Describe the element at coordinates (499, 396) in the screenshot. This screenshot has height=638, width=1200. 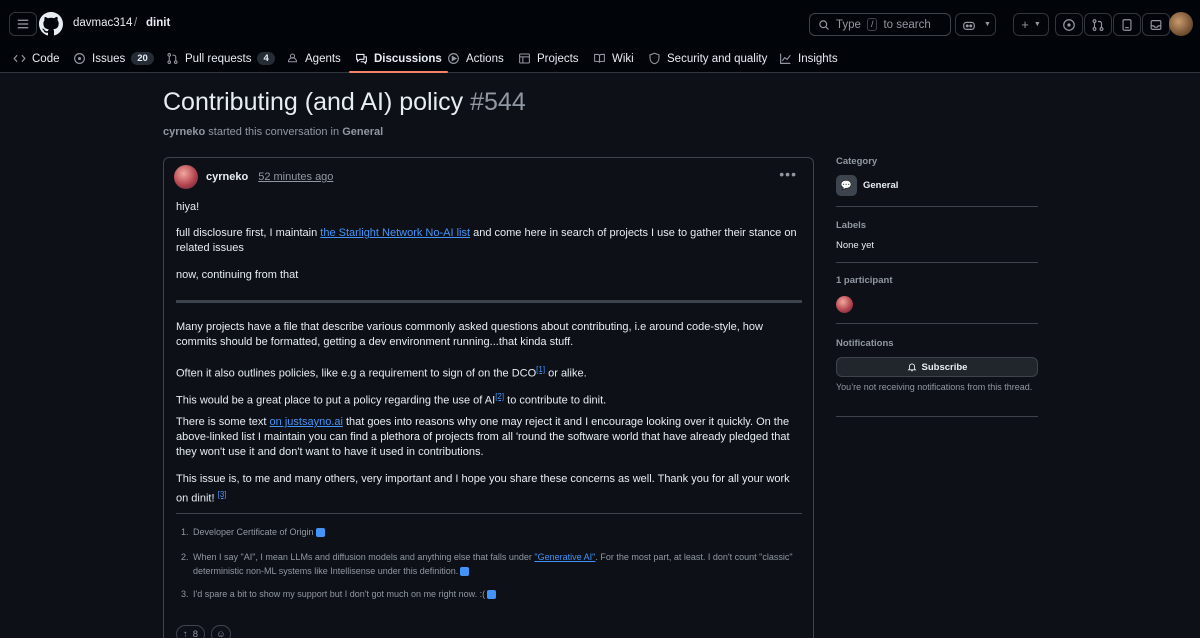
I see `footnote-ref-2: [2]` at that location.